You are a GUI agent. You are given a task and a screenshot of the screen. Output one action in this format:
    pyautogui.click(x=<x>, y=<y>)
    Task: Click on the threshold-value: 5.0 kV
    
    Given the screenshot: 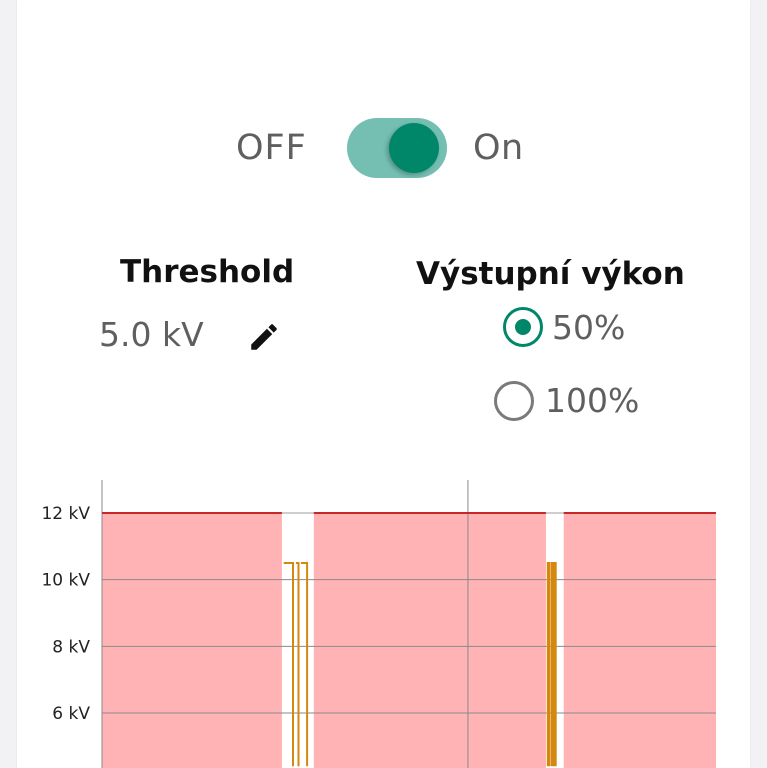 What is the action you would take?
    pyautogui.click(x=151, y=334)
    